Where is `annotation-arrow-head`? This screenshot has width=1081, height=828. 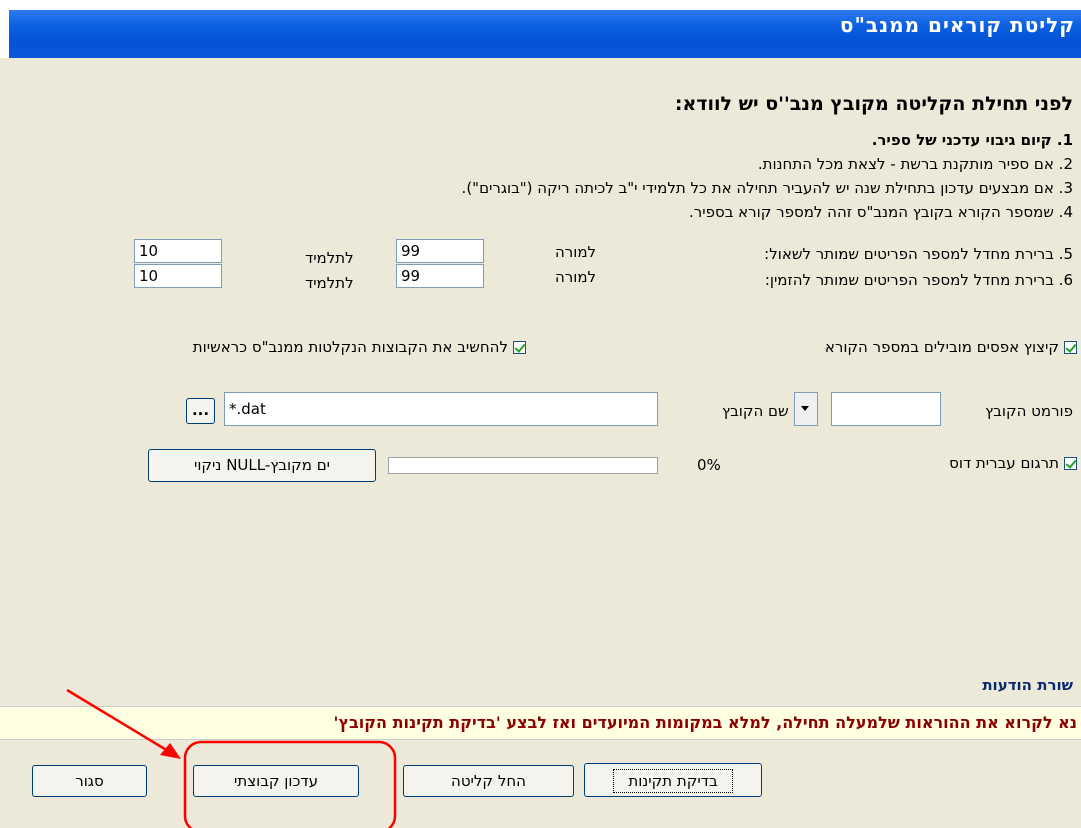
annotation-arrow-head is located at coordinates (170, 751).